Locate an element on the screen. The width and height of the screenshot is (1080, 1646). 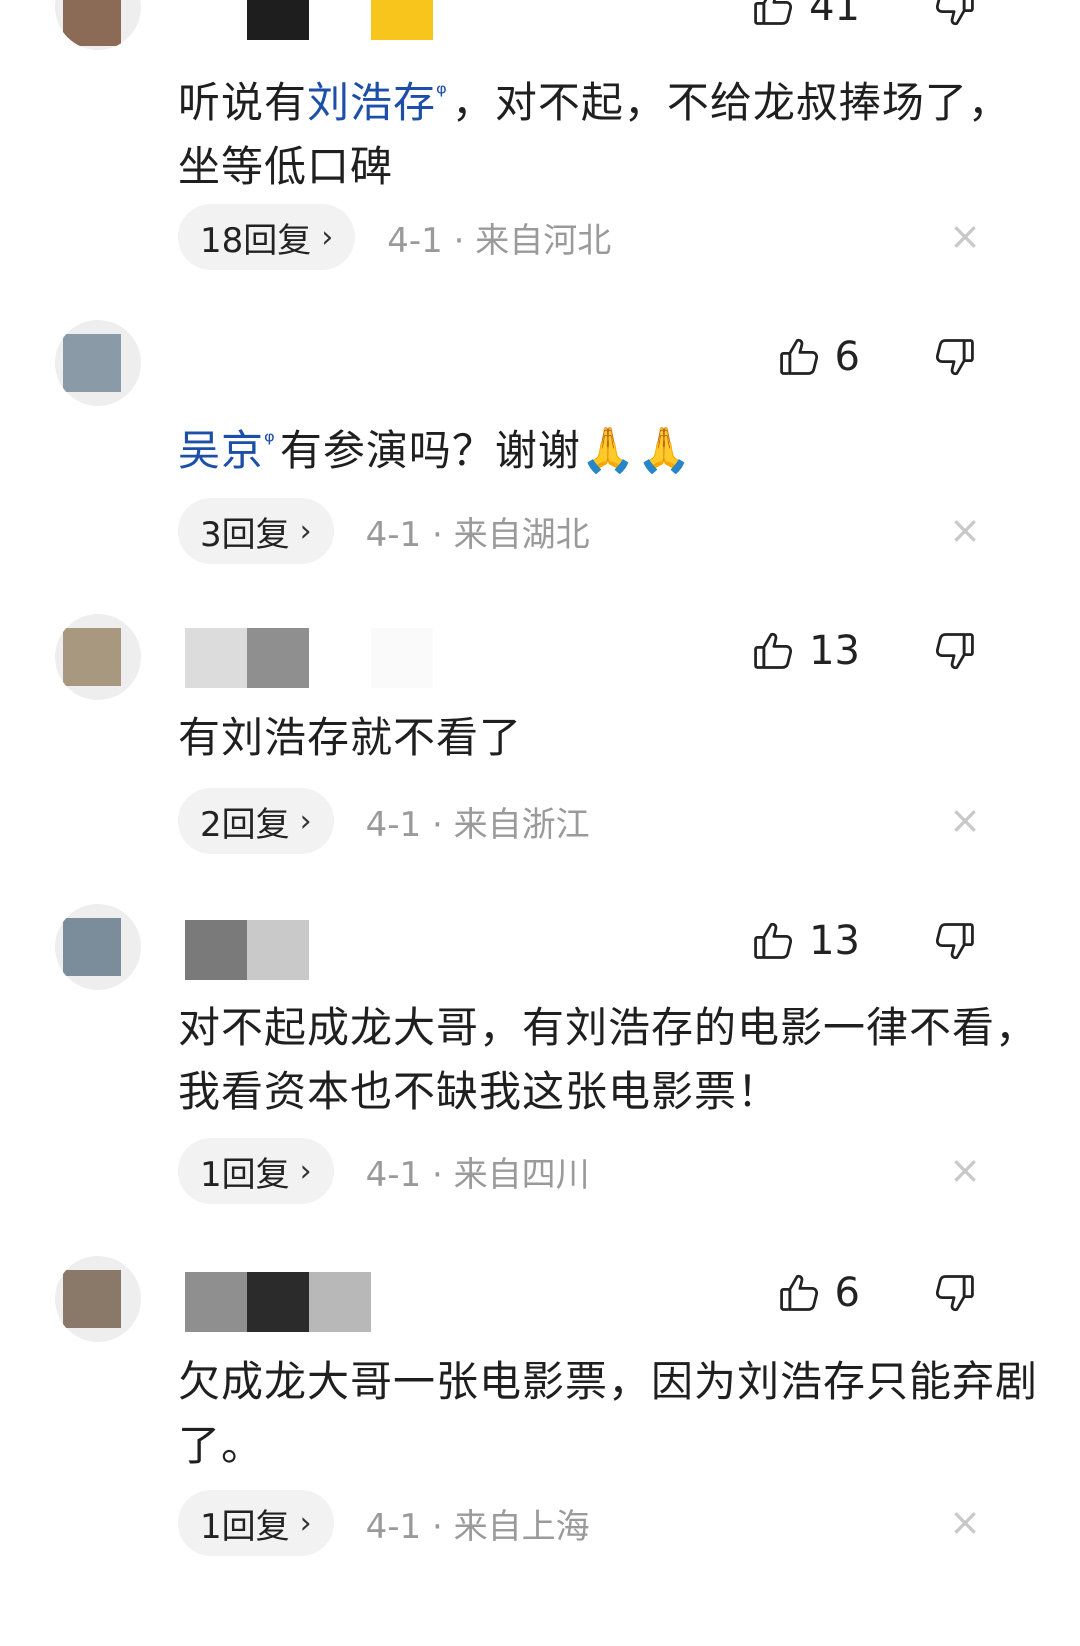
comment-meta: 3回复 › 4-1 · 来自湖北 is located at coordinates (384, 531).